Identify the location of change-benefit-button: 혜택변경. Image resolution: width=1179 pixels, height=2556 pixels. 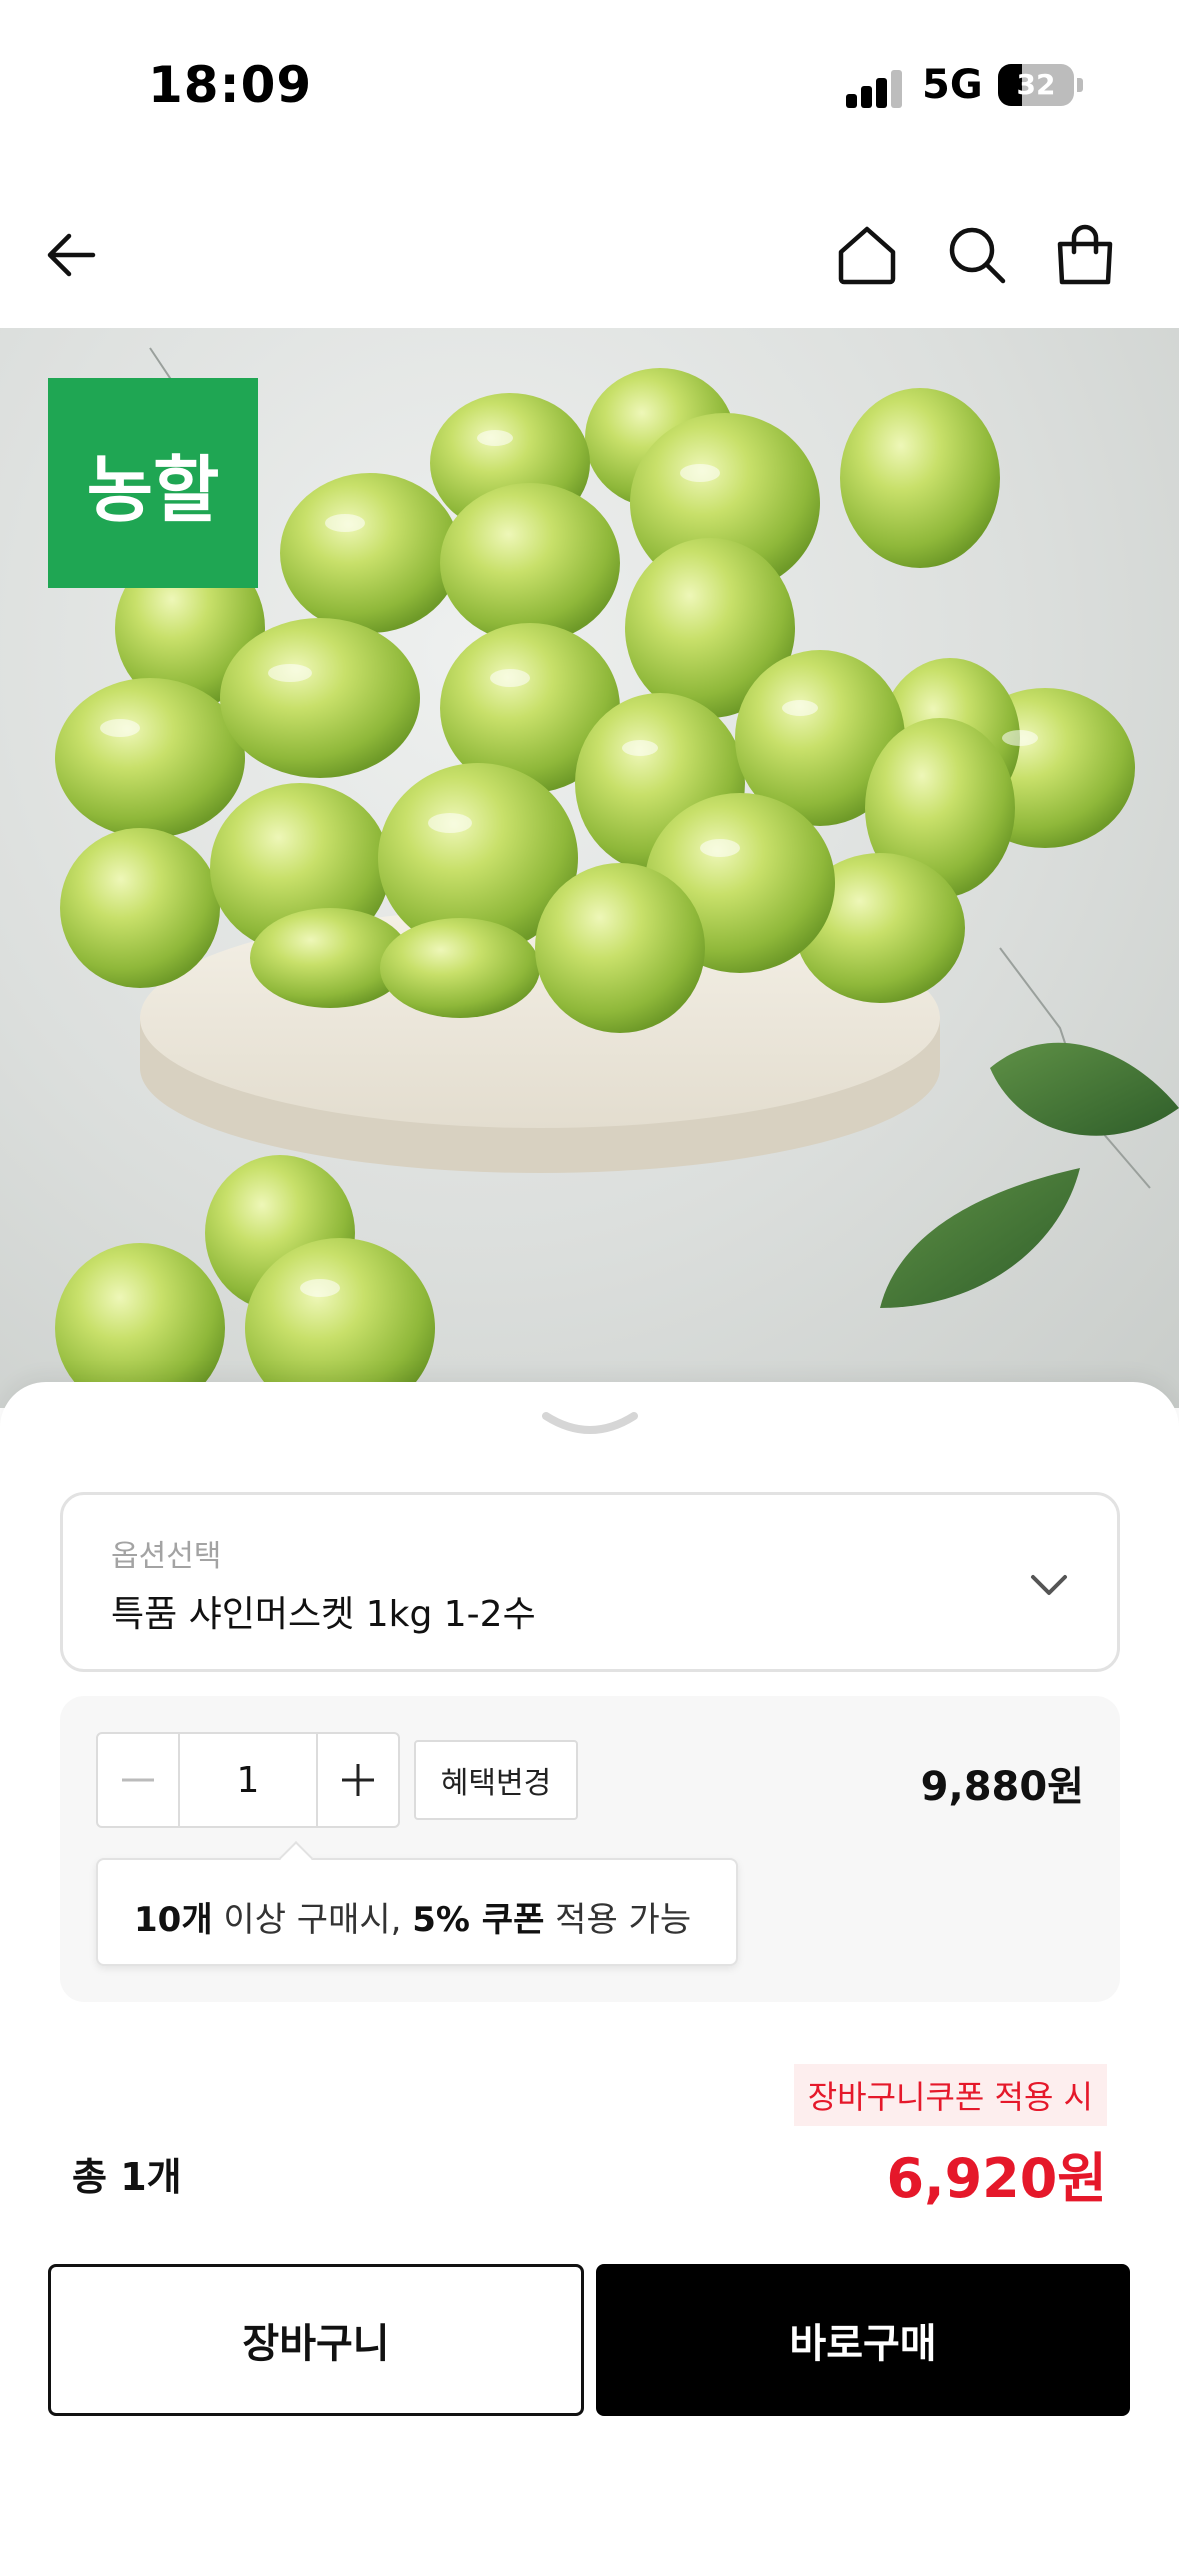
(496, 1780).